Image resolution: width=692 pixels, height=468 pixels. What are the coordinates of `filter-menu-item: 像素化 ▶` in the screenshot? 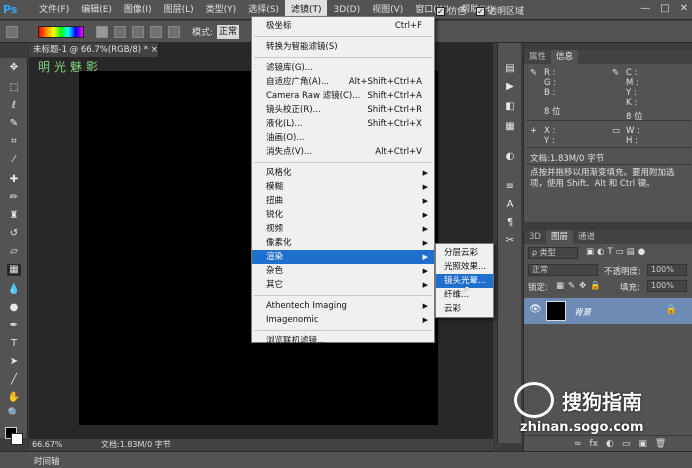 It's located at (343, 243).